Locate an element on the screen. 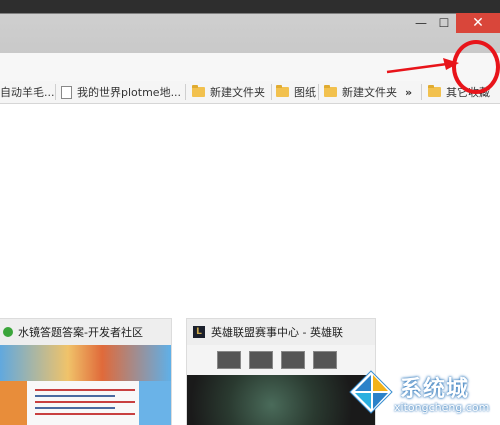 The image size is (500, 425). watermark-url: xitongcheng.com is located at coordinates (442, 407).